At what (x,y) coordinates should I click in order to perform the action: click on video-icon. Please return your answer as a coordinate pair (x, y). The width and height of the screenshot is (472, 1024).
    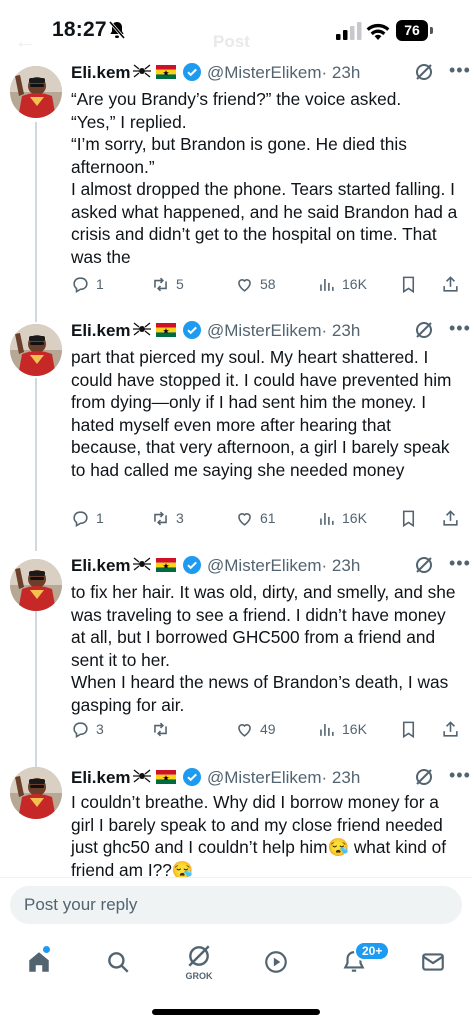
    Looking at the image, I should click on (276, 962).